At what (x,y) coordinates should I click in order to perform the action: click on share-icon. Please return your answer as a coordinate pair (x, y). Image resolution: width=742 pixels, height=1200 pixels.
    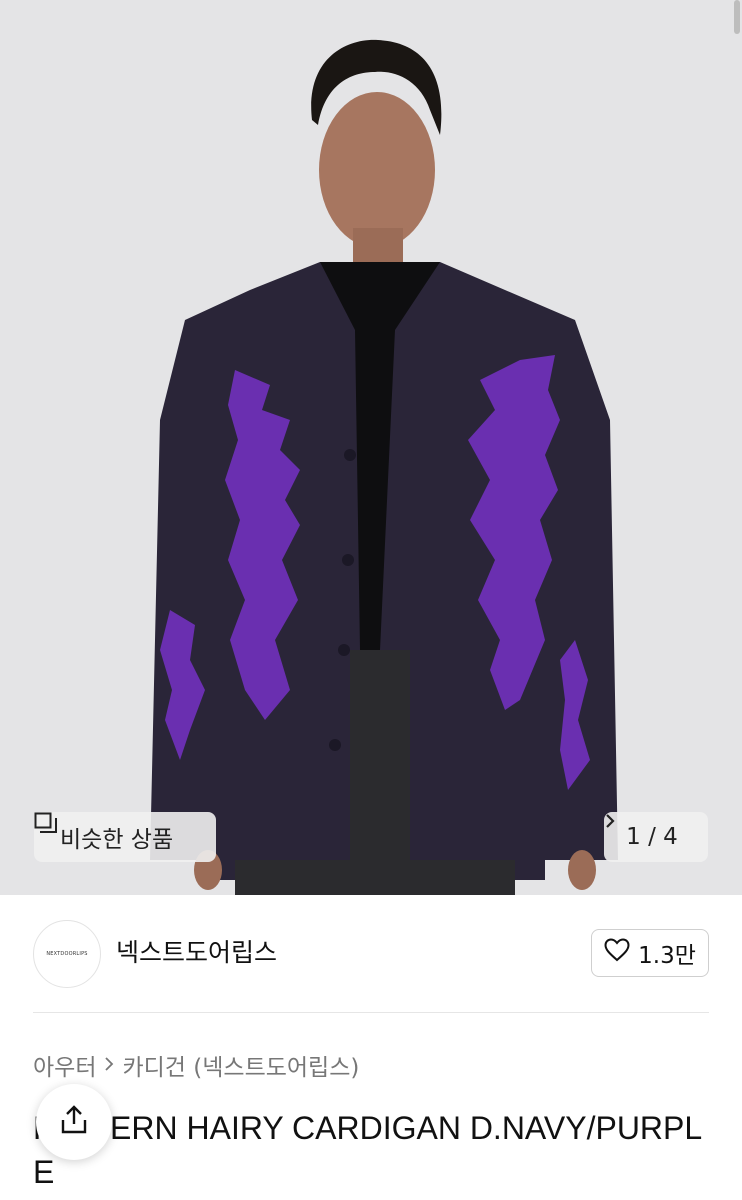
    Looking at the image, I should click on (74, 1122).